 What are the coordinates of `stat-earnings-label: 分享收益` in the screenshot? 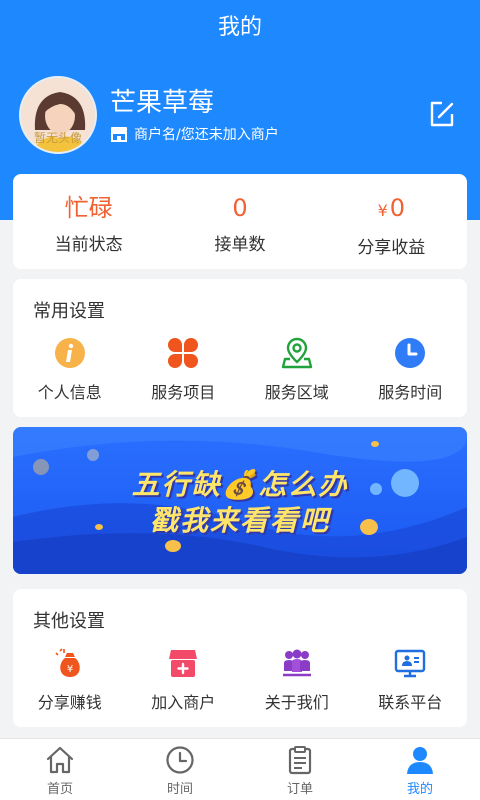 It's located at (391, 248).